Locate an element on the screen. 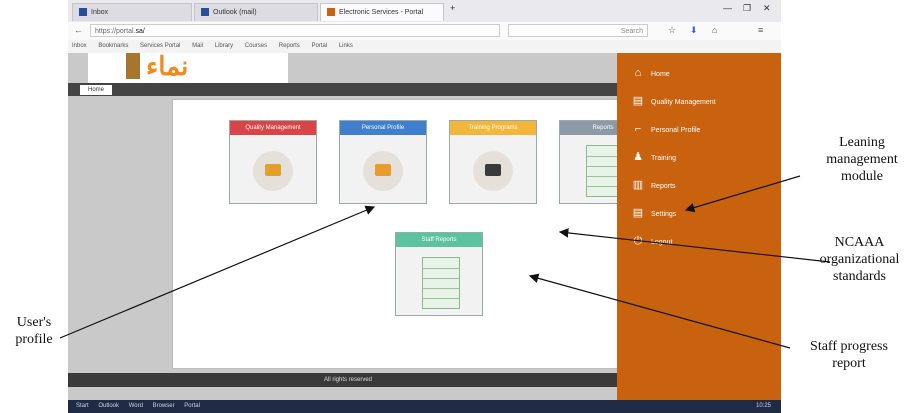 This screenshot has height=413, width=919. card-training-programs: Training Programs is located at coordinates (493, 162).